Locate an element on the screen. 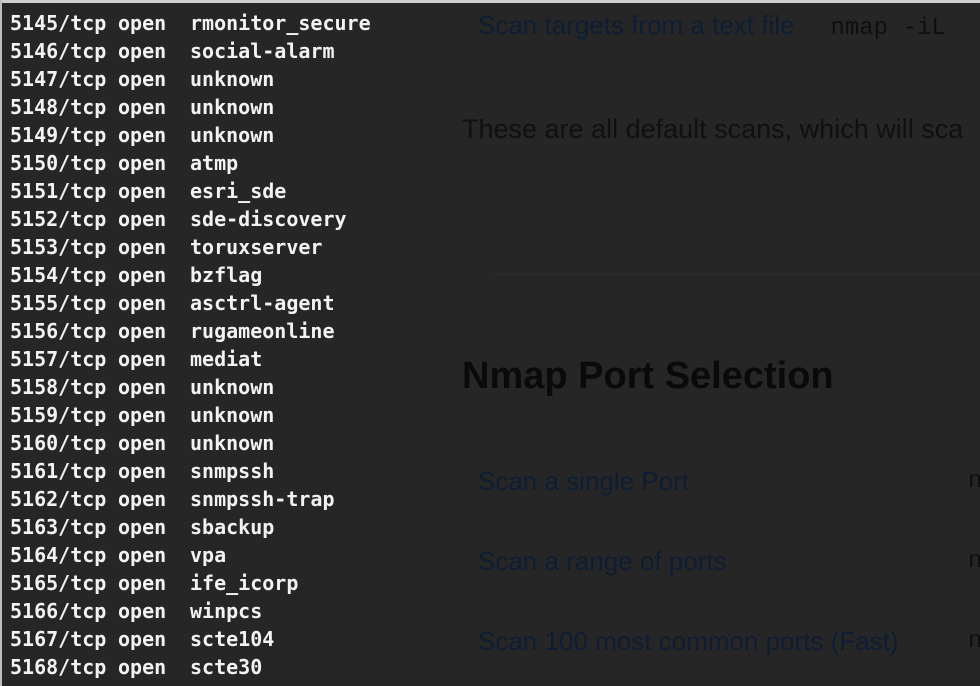  port-number: 5166/tcp is located at coordinates (58, 611).